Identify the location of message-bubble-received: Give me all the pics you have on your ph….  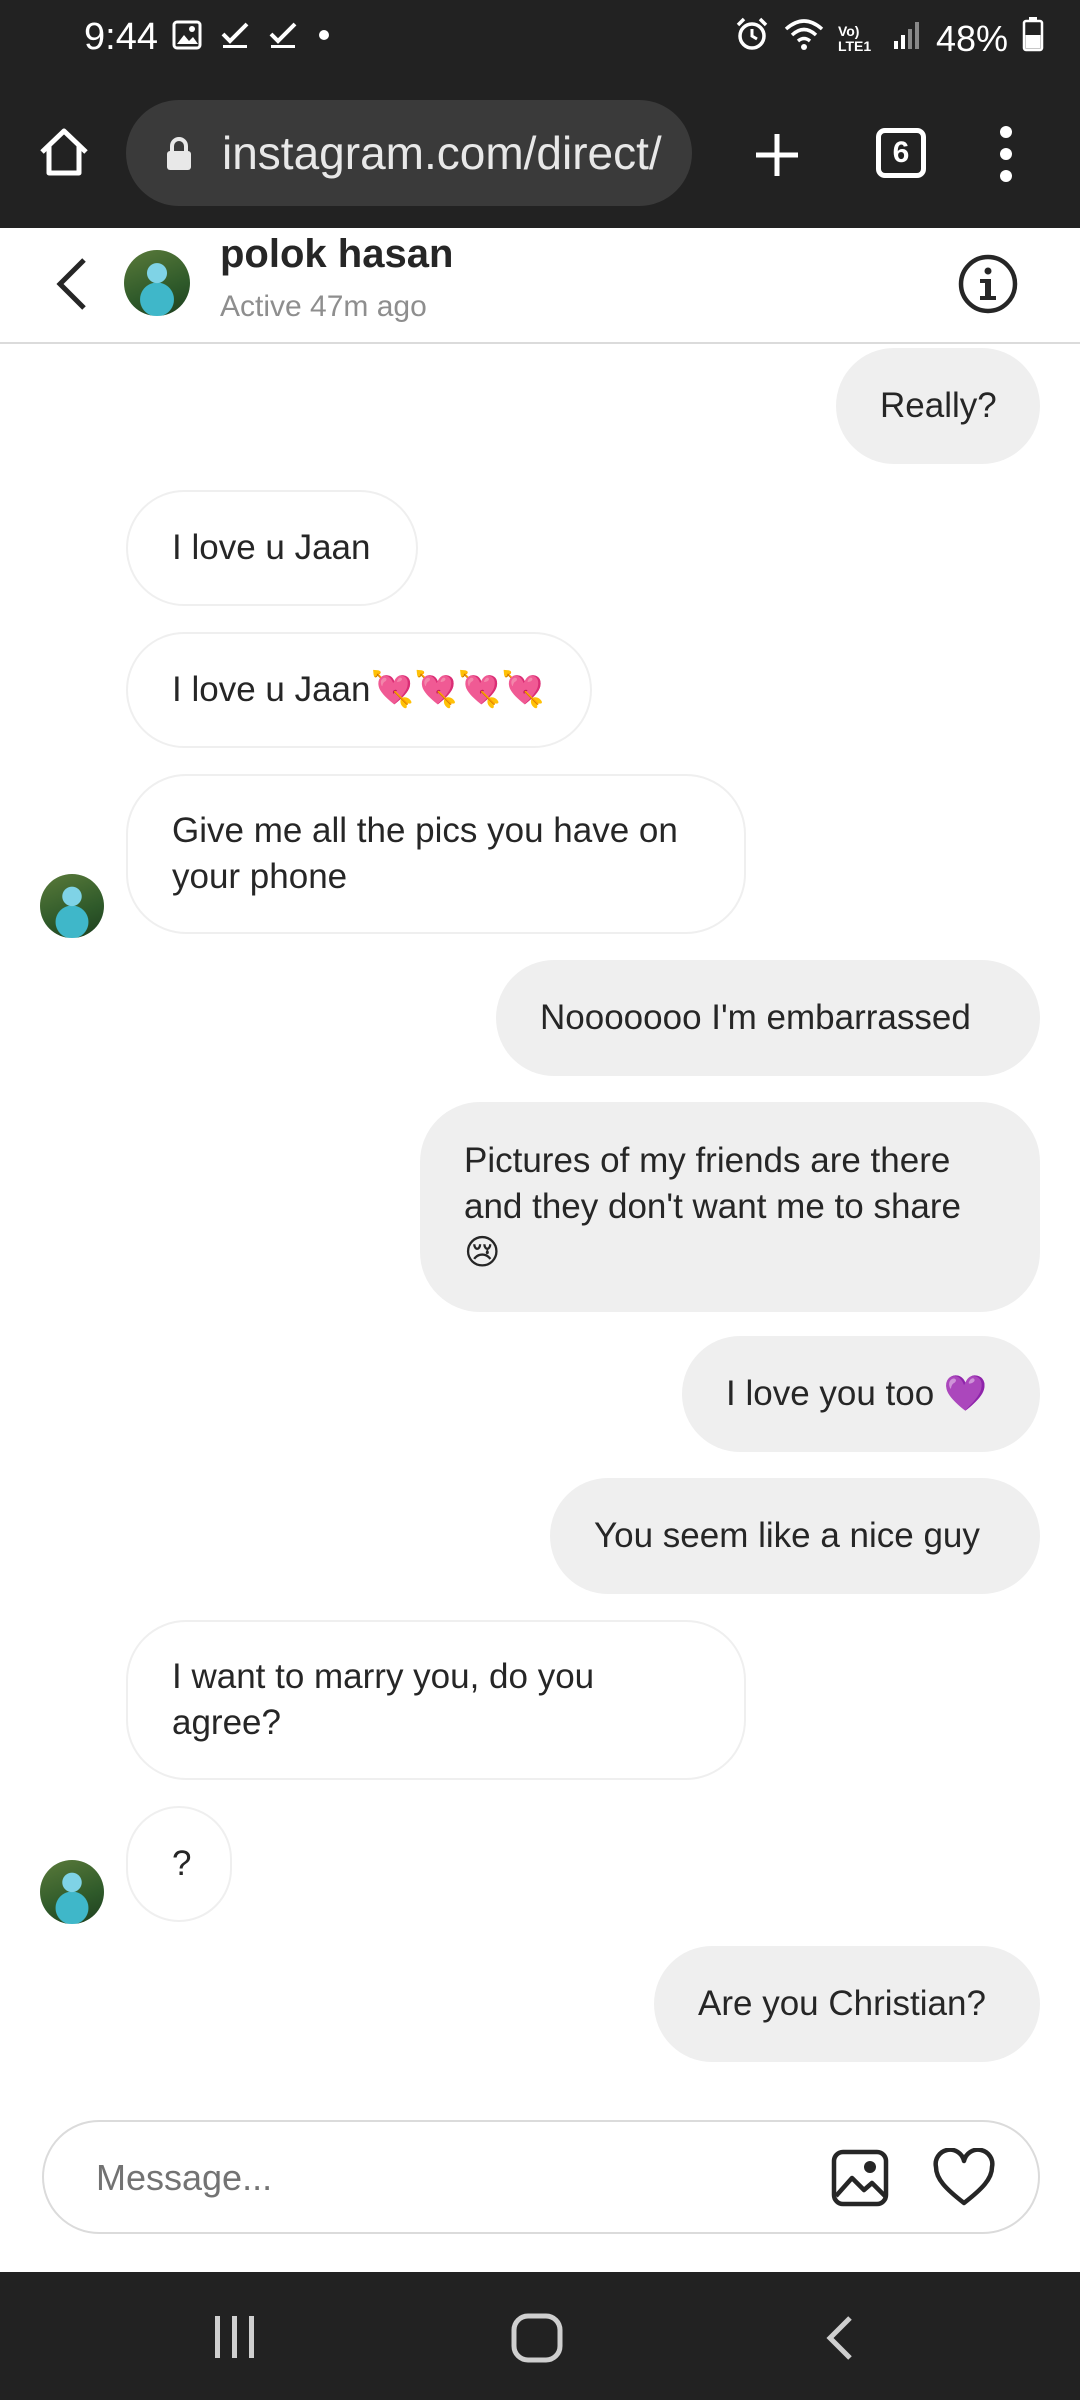
(436, 854).